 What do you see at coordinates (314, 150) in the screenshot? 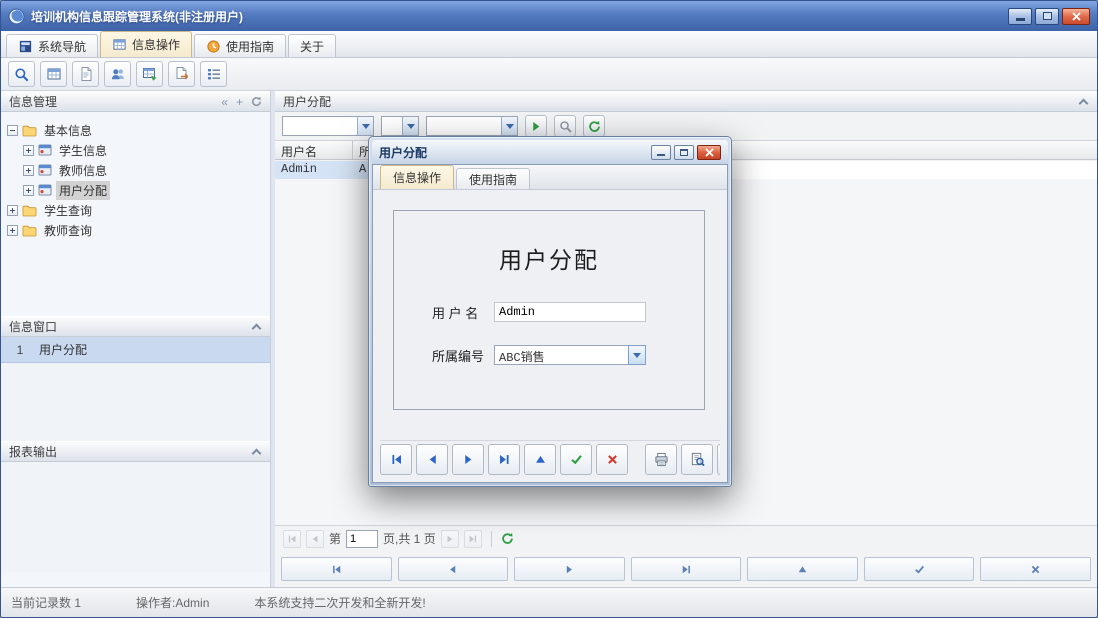
I see `column-header-username: 用户名` at bounding box center [314, 150].